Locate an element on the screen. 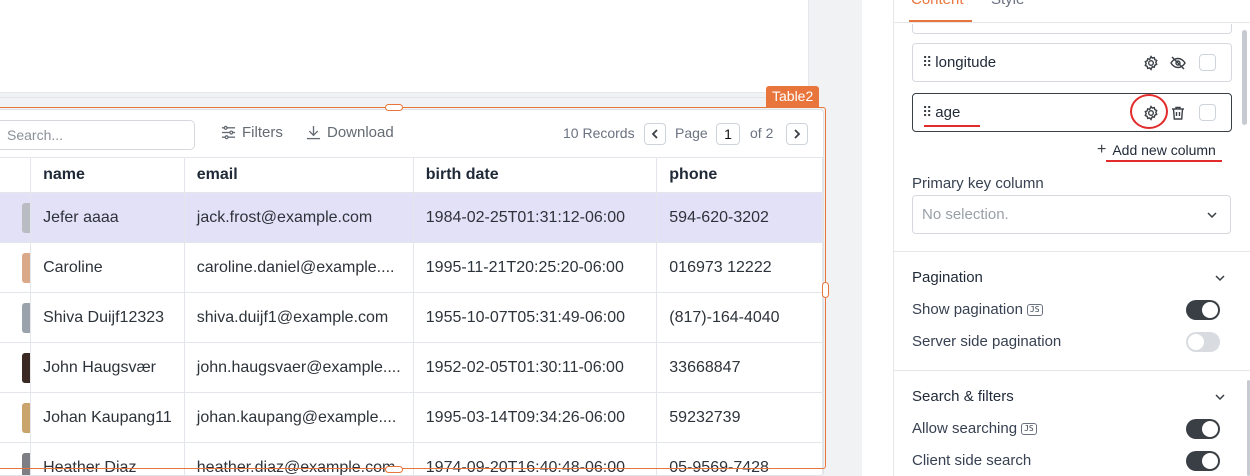 This screenshot has width=1250, height=476. panel-tabs: Content Style is located at coordinates (1072, 11).